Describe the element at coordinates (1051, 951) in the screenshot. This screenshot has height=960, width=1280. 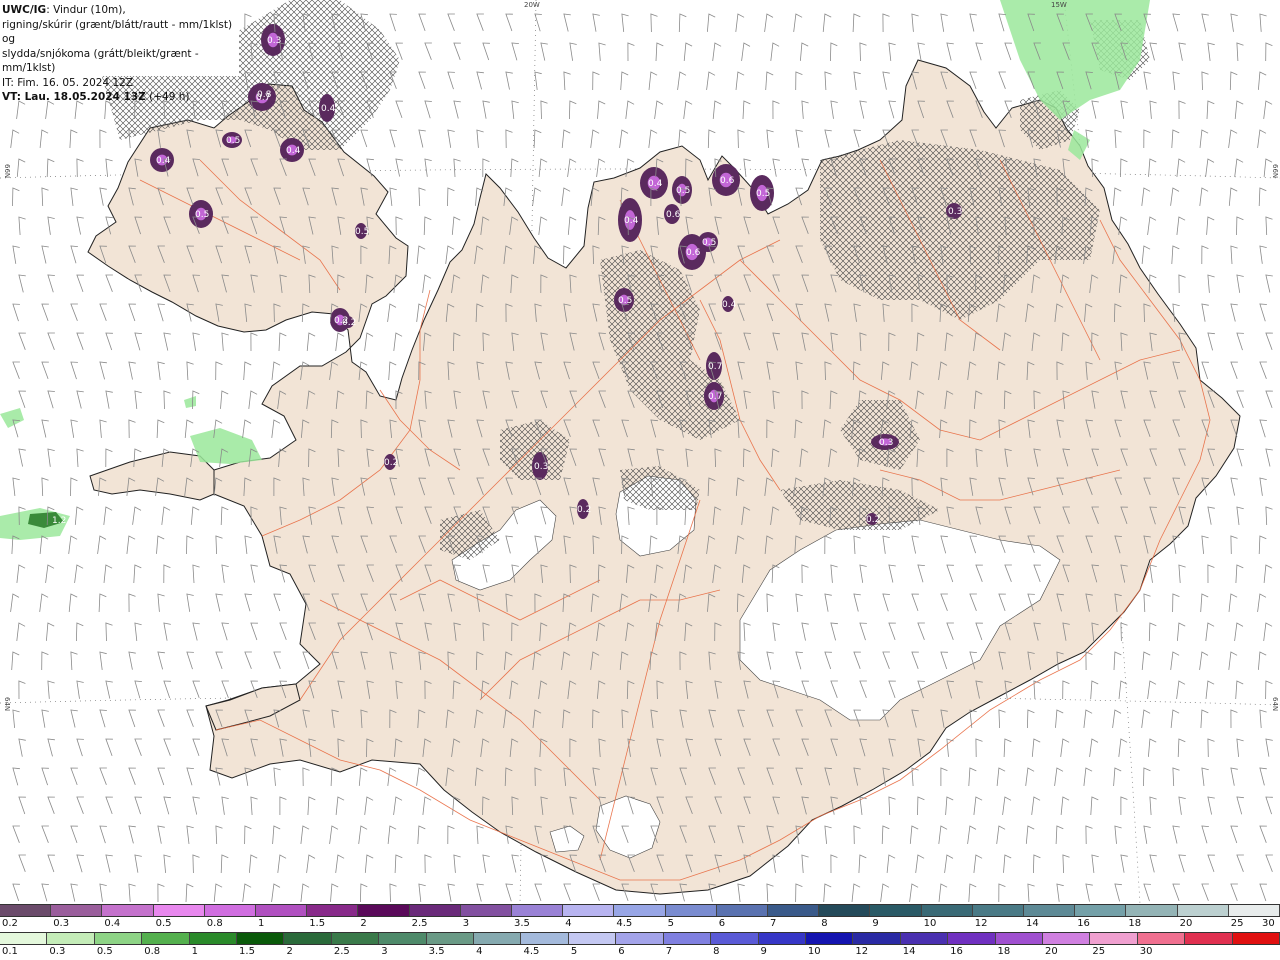
I see `legend-label: 20` at that location.